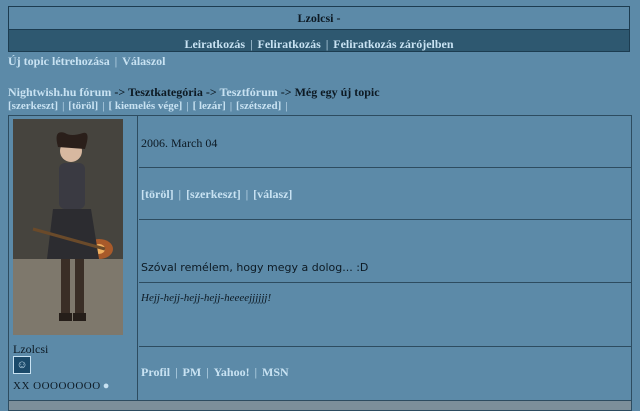 The image size is (640, 411). I want to click on breadcrumb-subforum: Tesztfórum, so click(249, 92).